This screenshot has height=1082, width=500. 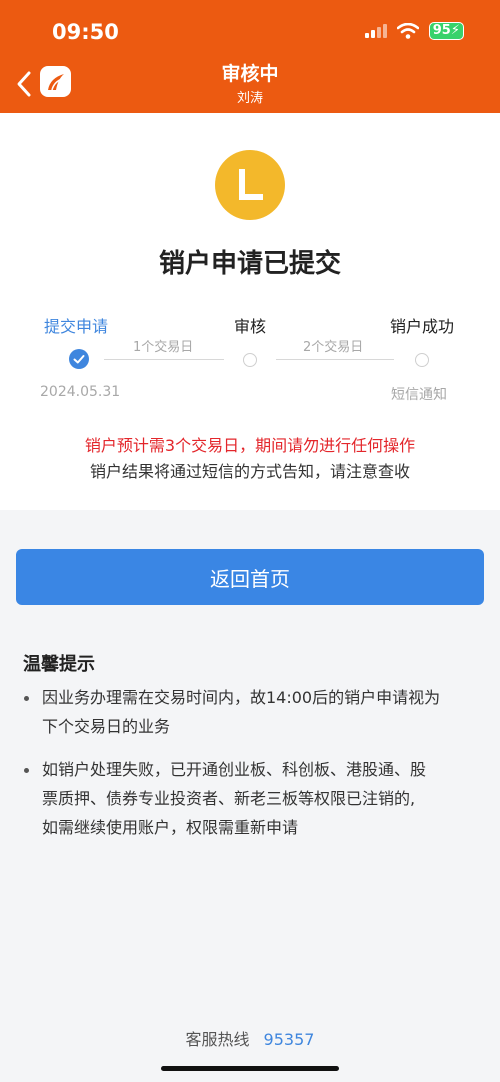 I want to click on customer-hotline: 客服热线 95357, so click(x=250, y=1038).